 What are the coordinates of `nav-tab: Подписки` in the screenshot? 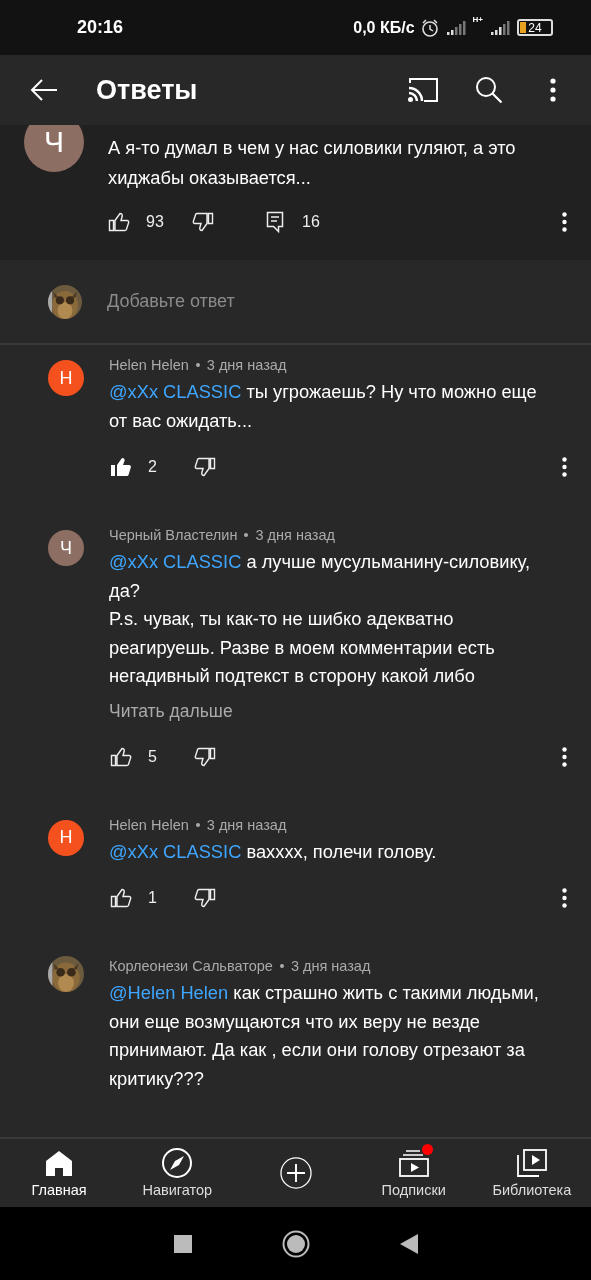 It's located at (413, 1173).